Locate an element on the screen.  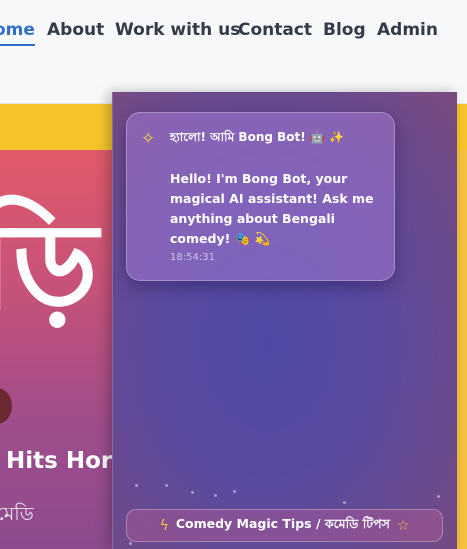
comedy-tips-label: Comedy Magic Tips / কমেডি টিপস is located at coordinates (282, 523).